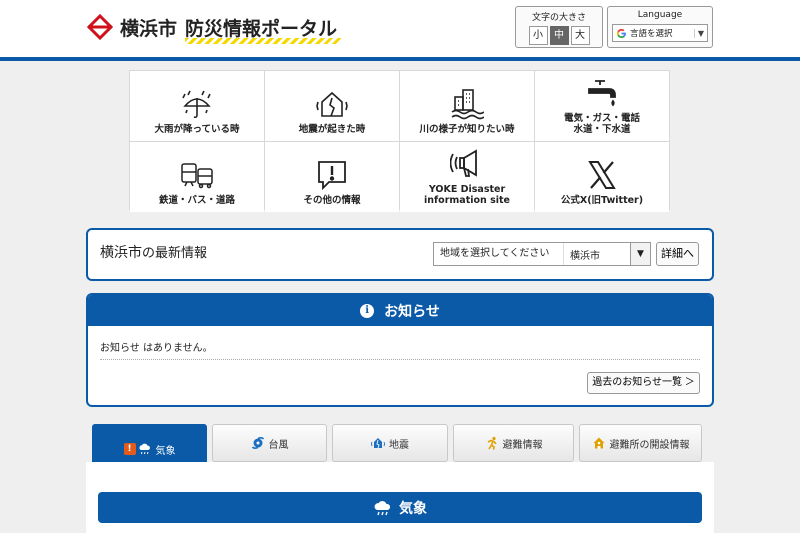 The height and width of the screenshot is (533, 800). I want to click on weather-header: 気象, so click(400, 507).